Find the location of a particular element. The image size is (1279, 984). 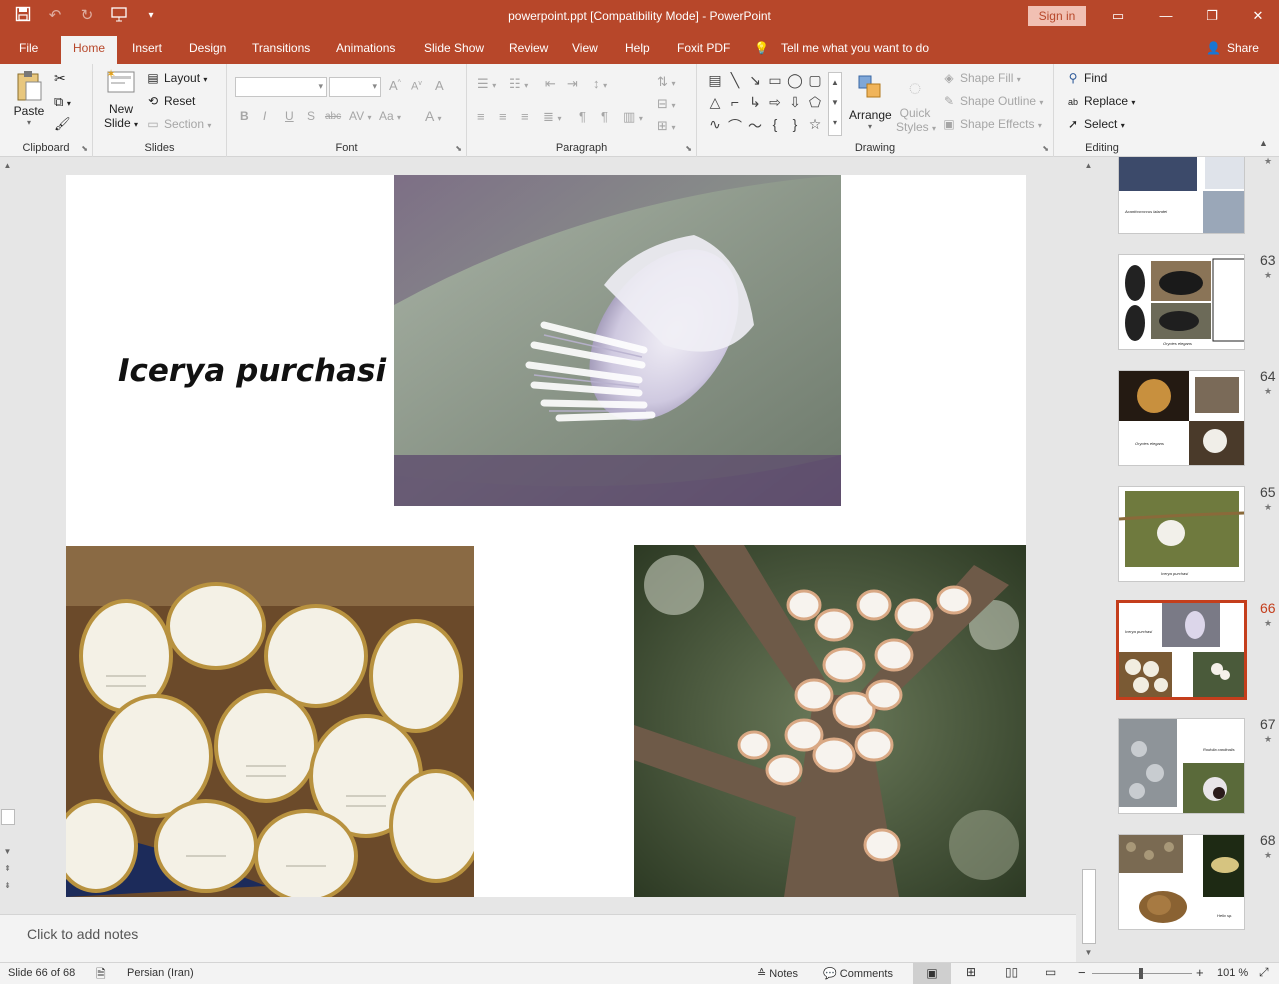

star-shape-icon: ☆ is located at coordinates (815, 127).